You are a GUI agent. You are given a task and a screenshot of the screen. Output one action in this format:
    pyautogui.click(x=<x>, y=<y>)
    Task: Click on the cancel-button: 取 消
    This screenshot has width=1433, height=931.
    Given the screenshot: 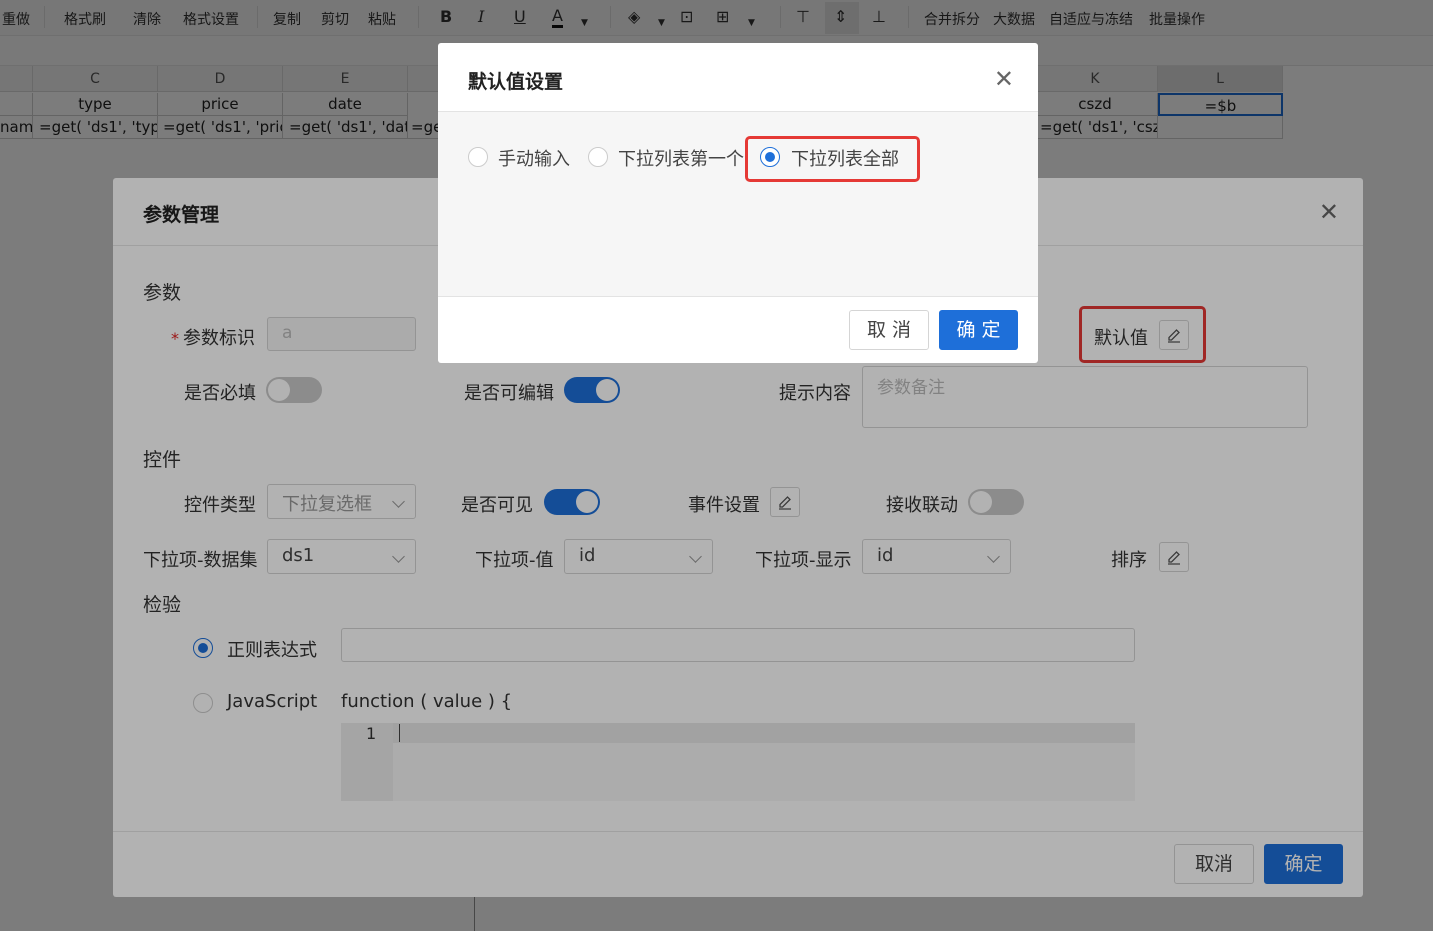 What is the action you would take?
    pyautogui.click(x=889, y=330)
    